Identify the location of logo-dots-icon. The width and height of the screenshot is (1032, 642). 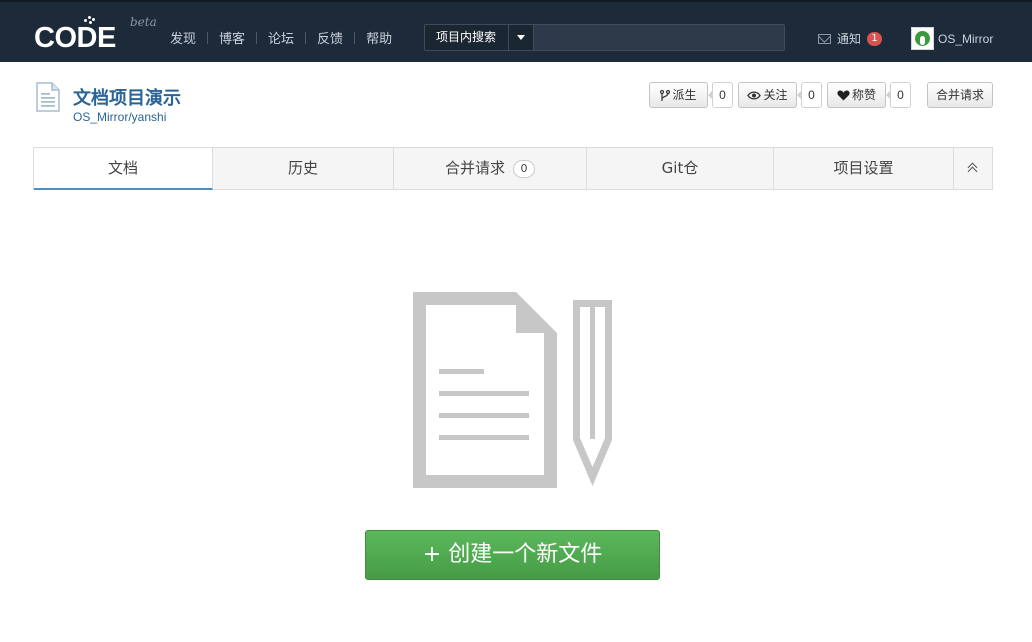
(90, 22).